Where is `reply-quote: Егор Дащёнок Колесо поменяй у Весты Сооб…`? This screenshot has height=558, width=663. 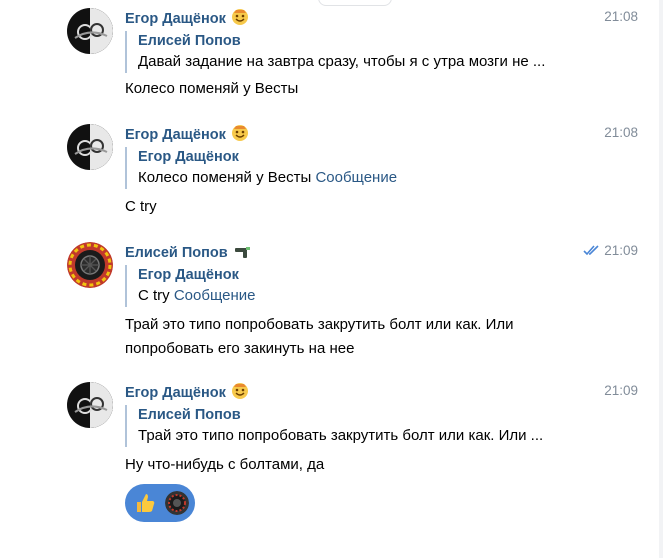
reply-quote: Егор Дащёнок Колесо поменяй у Весты Сооб… is located at coordinates (261, 168).